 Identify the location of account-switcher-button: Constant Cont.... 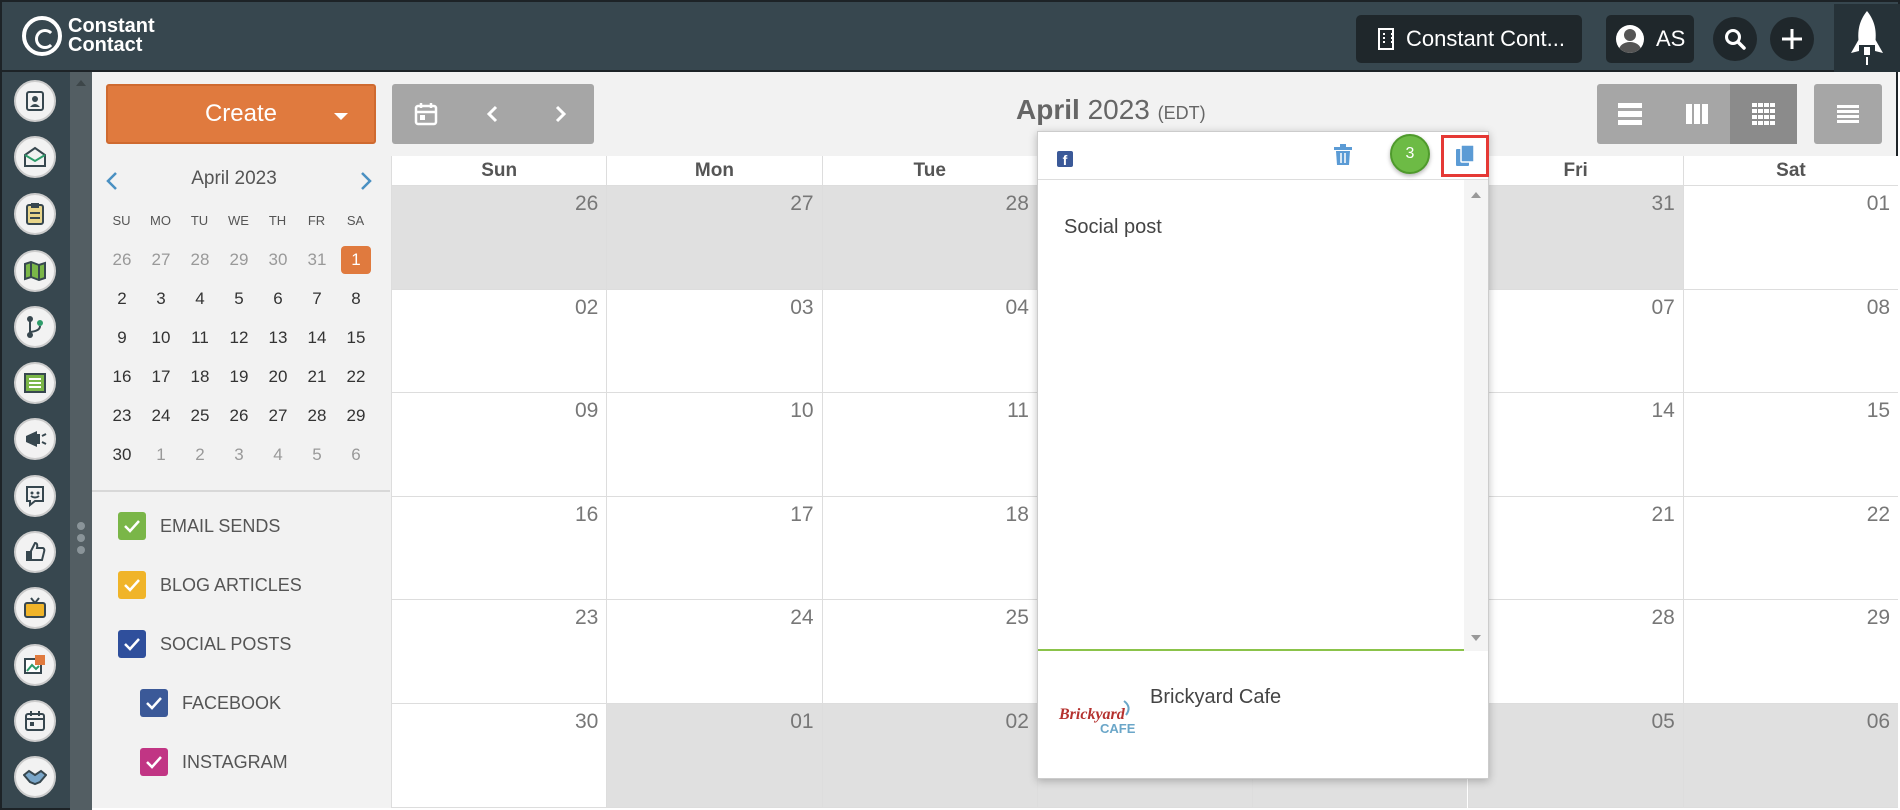
(1469, 39).